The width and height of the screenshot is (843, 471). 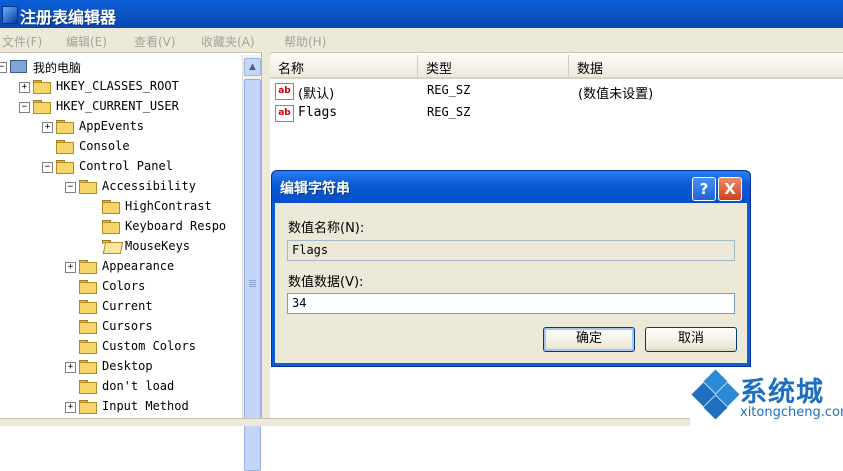 What do you see at coordinates (252, 67) in the screenshot?
I see `scroll-up-icon: ▲` at bounding box center [252, 67].